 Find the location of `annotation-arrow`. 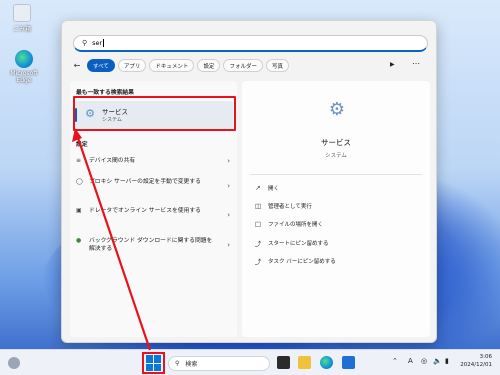

annotation-arrow is located at coordinates (112, 239).